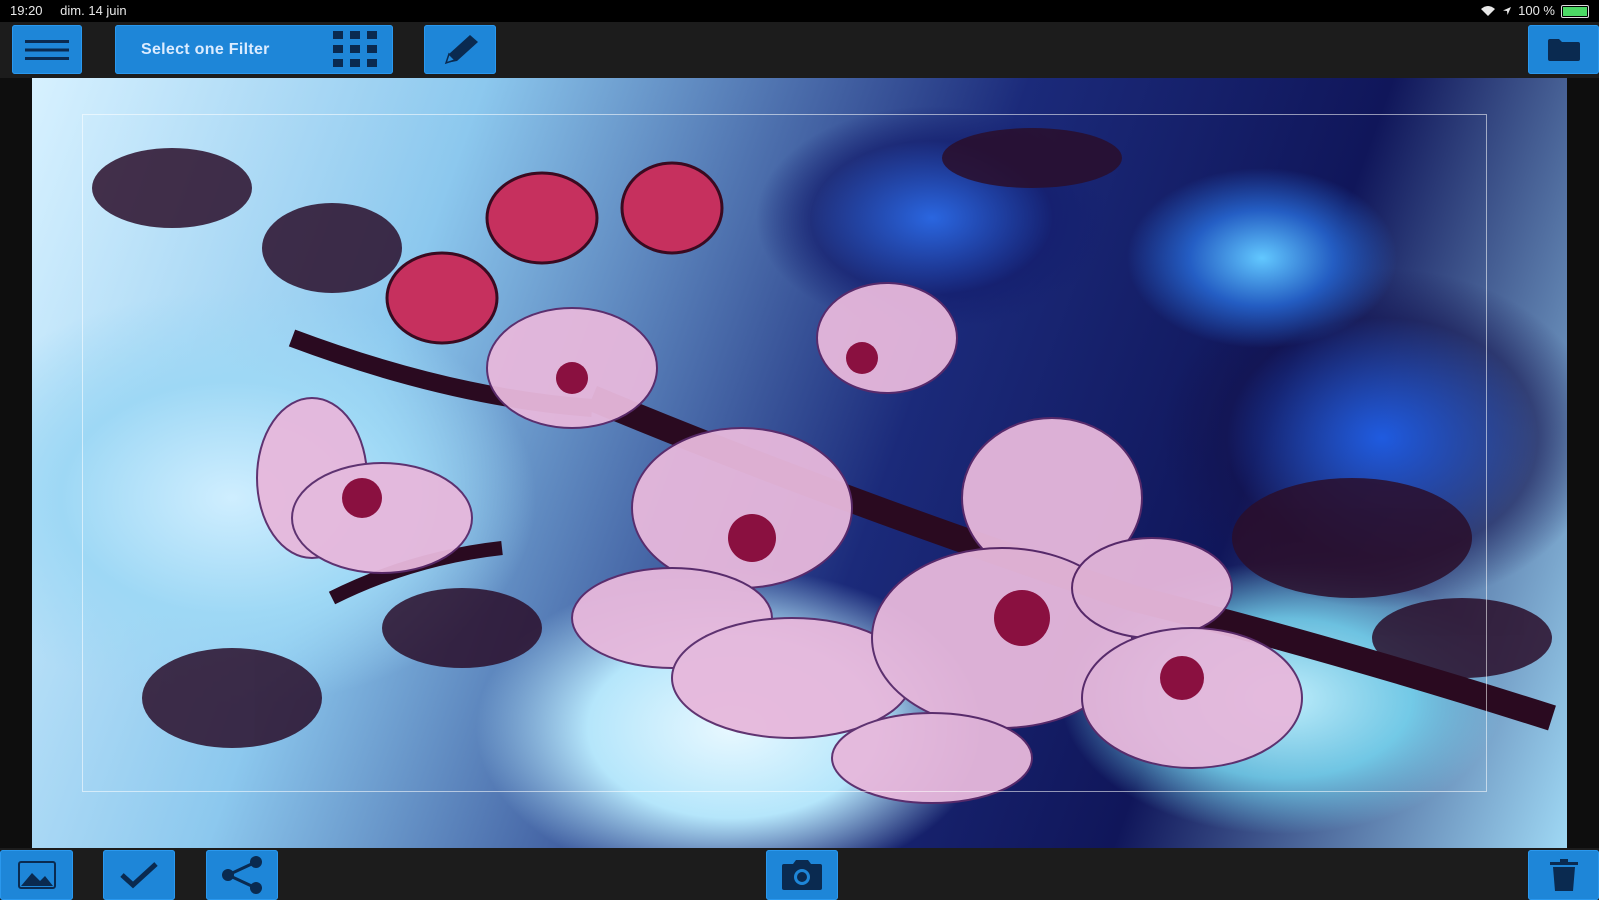  I want to click on delete-button, so click(1563, 875).